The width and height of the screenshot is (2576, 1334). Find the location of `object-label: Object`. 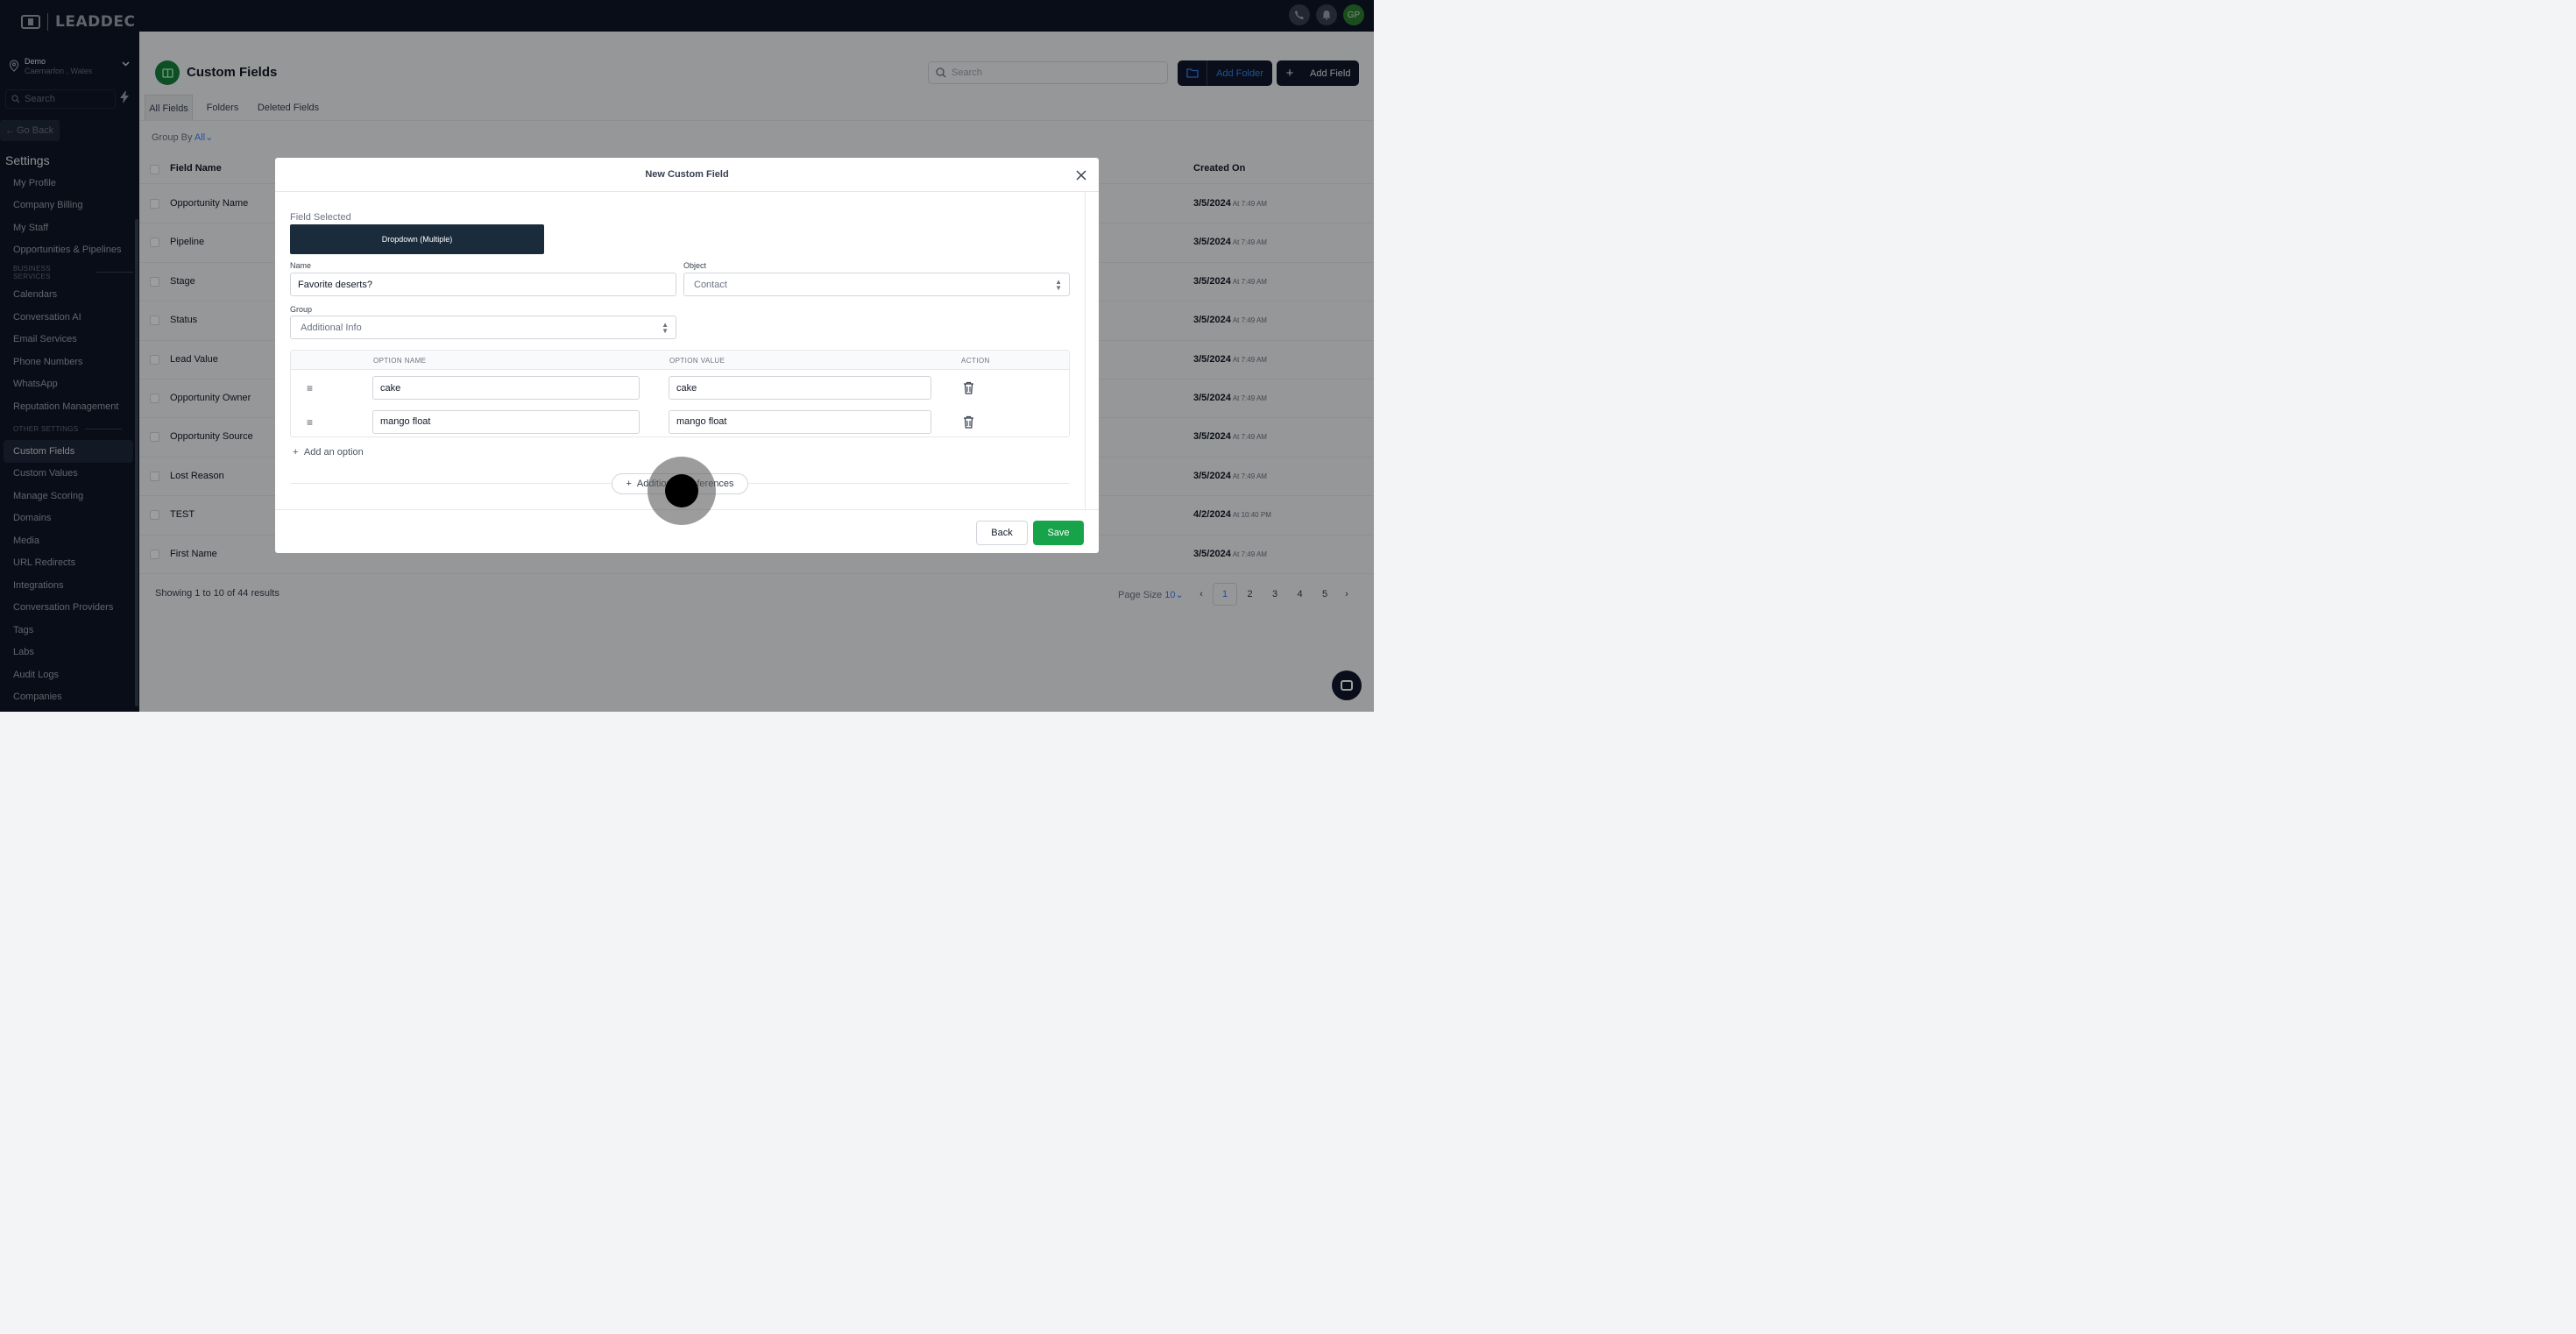

object-label: Object is located at coordinates (695, 265).